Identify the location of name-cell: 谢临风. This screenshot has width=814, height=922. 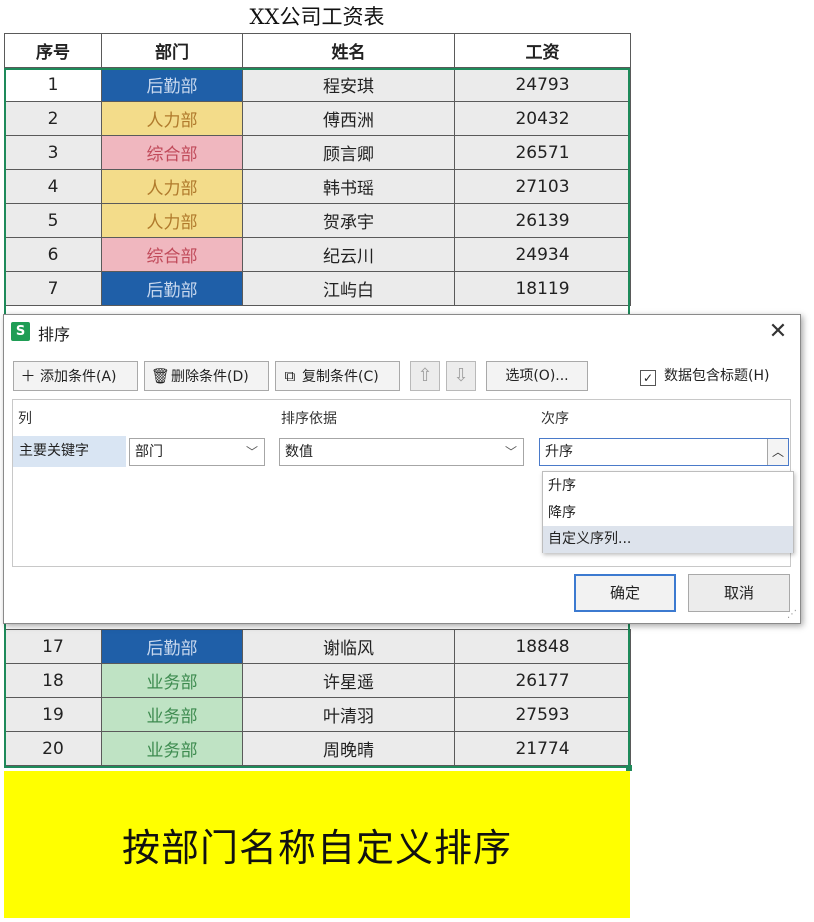
(348, 646).